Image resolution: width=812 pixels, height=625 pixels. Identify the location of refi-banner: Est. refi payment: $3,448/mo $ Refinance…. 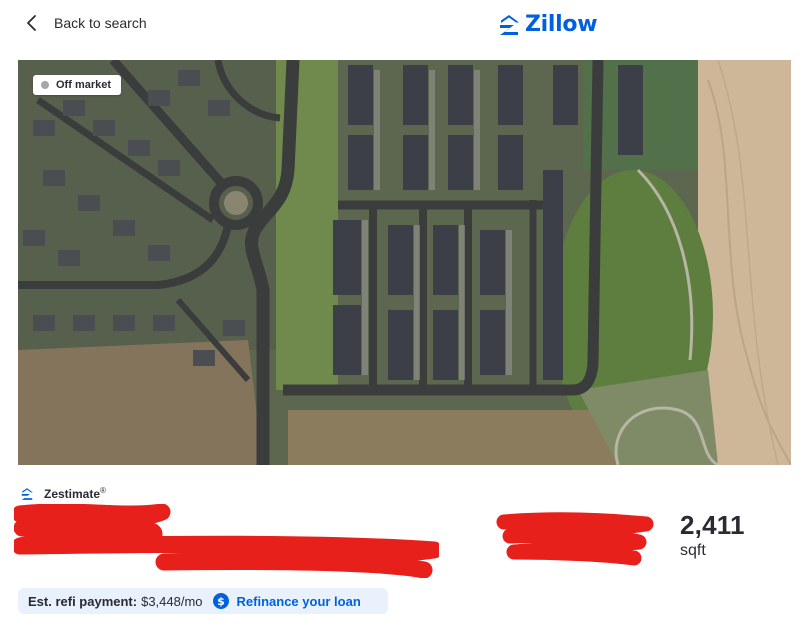
(203, 601).